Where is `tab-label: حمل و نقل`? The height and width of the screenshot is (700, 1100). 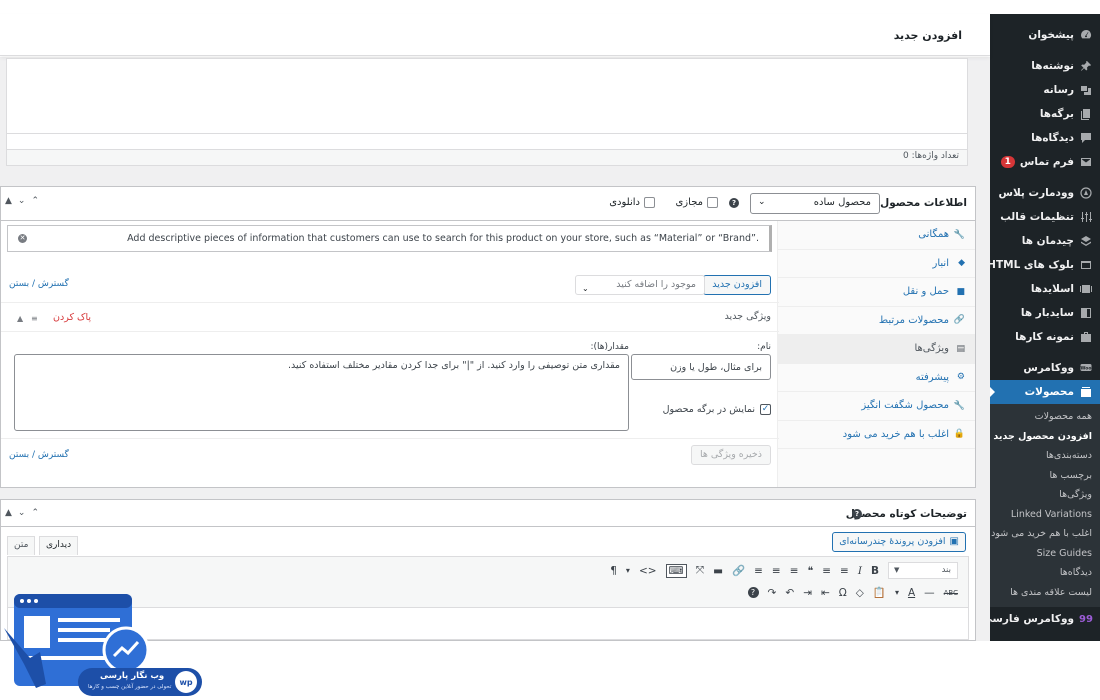 tab-label: حمل و نقل is located at coordinates (925, 292).